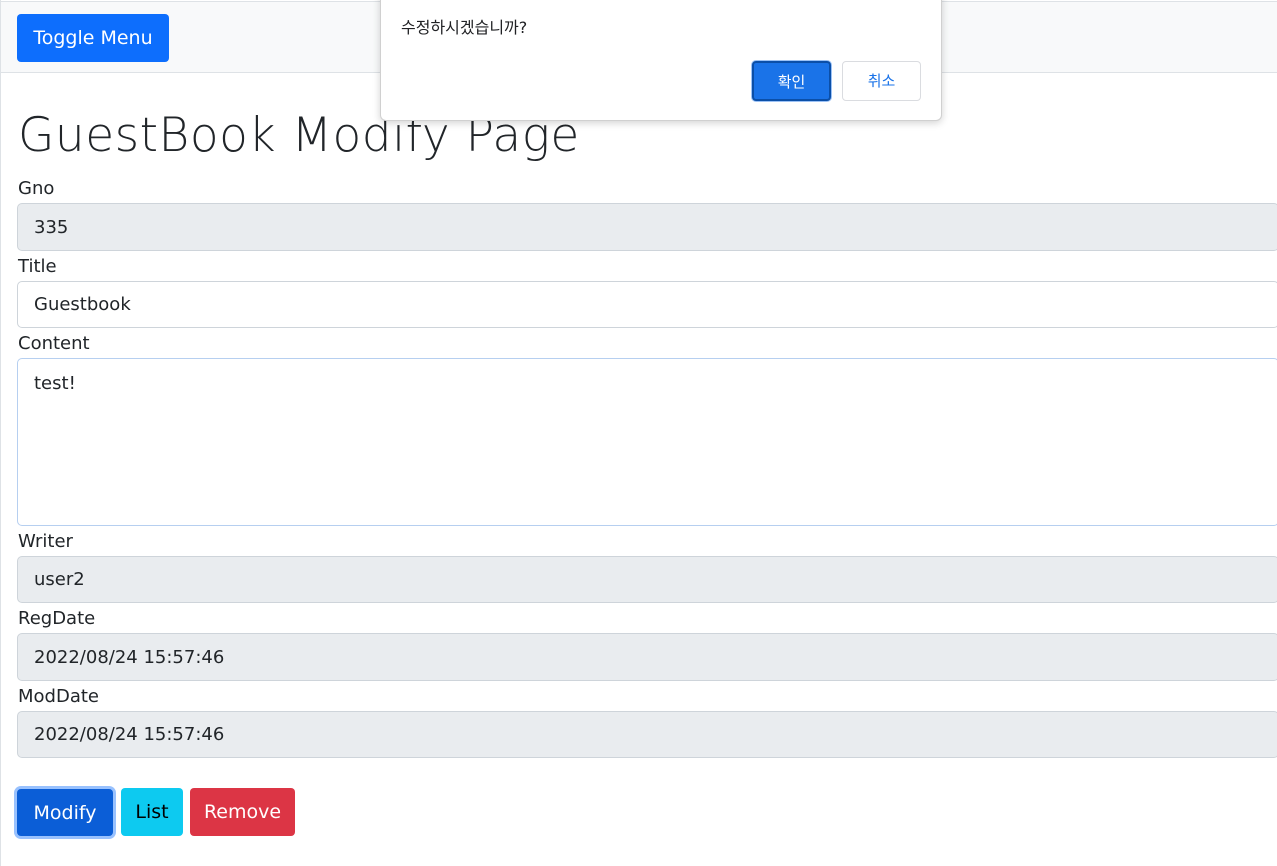  Describe the element at coordinates (242, 812) in the screenshot. I see `remove-button: Remove` at that location.